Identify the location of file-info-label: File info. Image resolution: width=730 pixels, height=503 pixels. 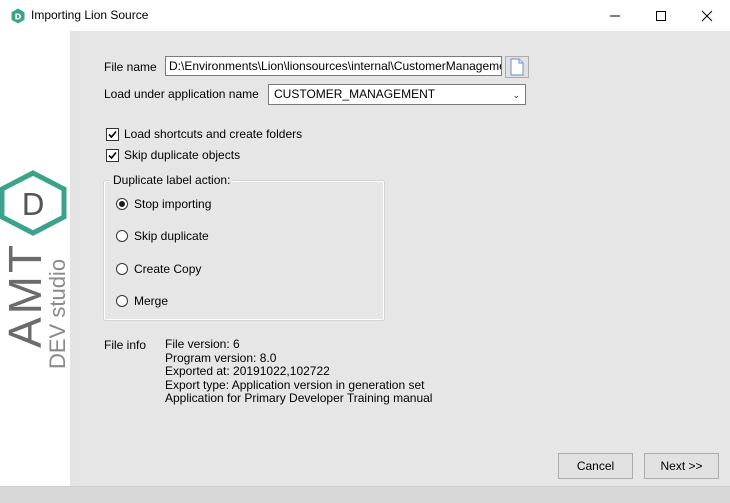
(125, 345).